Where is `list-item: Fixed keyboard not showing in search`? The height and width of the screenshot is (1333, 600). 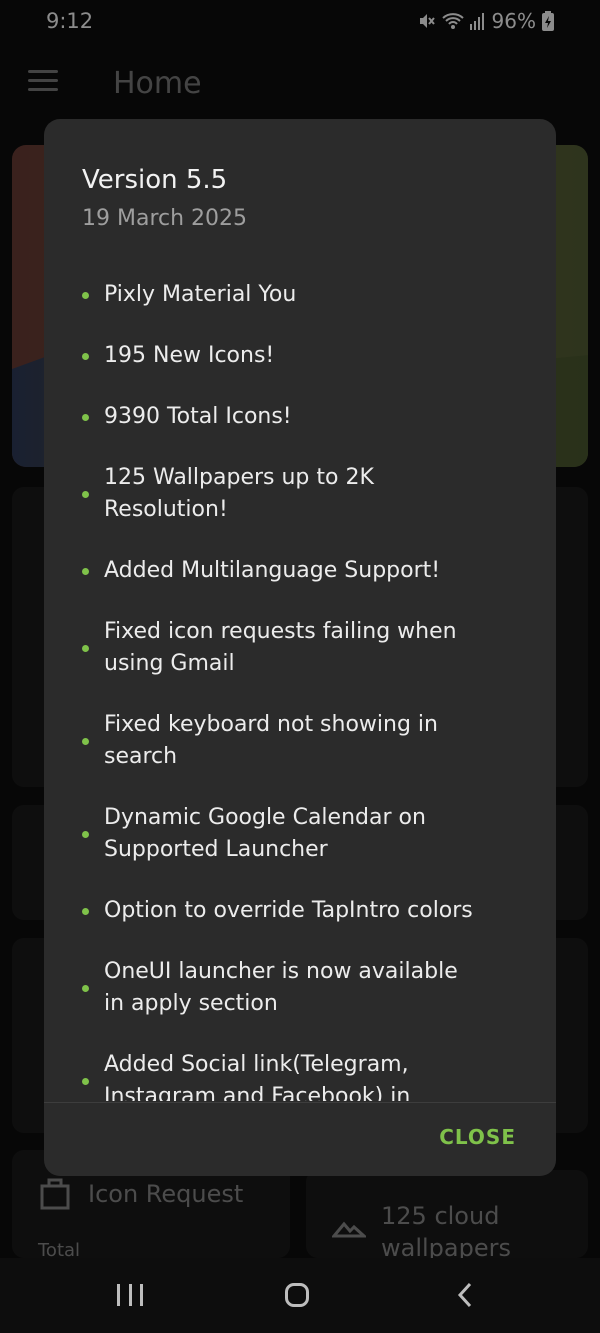
list-item: Fixed keyboard not showing in search is located at coordinates (302, 741).